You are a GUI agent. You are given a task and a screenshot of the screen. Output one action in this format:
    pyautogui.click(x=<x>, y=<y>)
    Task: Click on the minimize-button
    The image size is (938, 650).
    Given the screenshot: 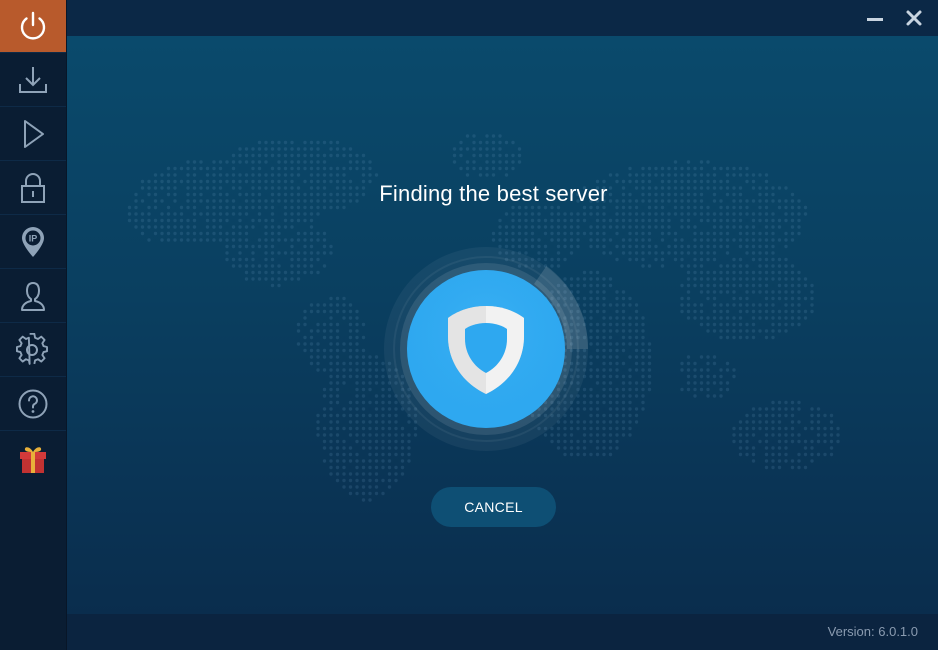 What is the action you would take?
    pyautogui.click(x=875, y=18)
    